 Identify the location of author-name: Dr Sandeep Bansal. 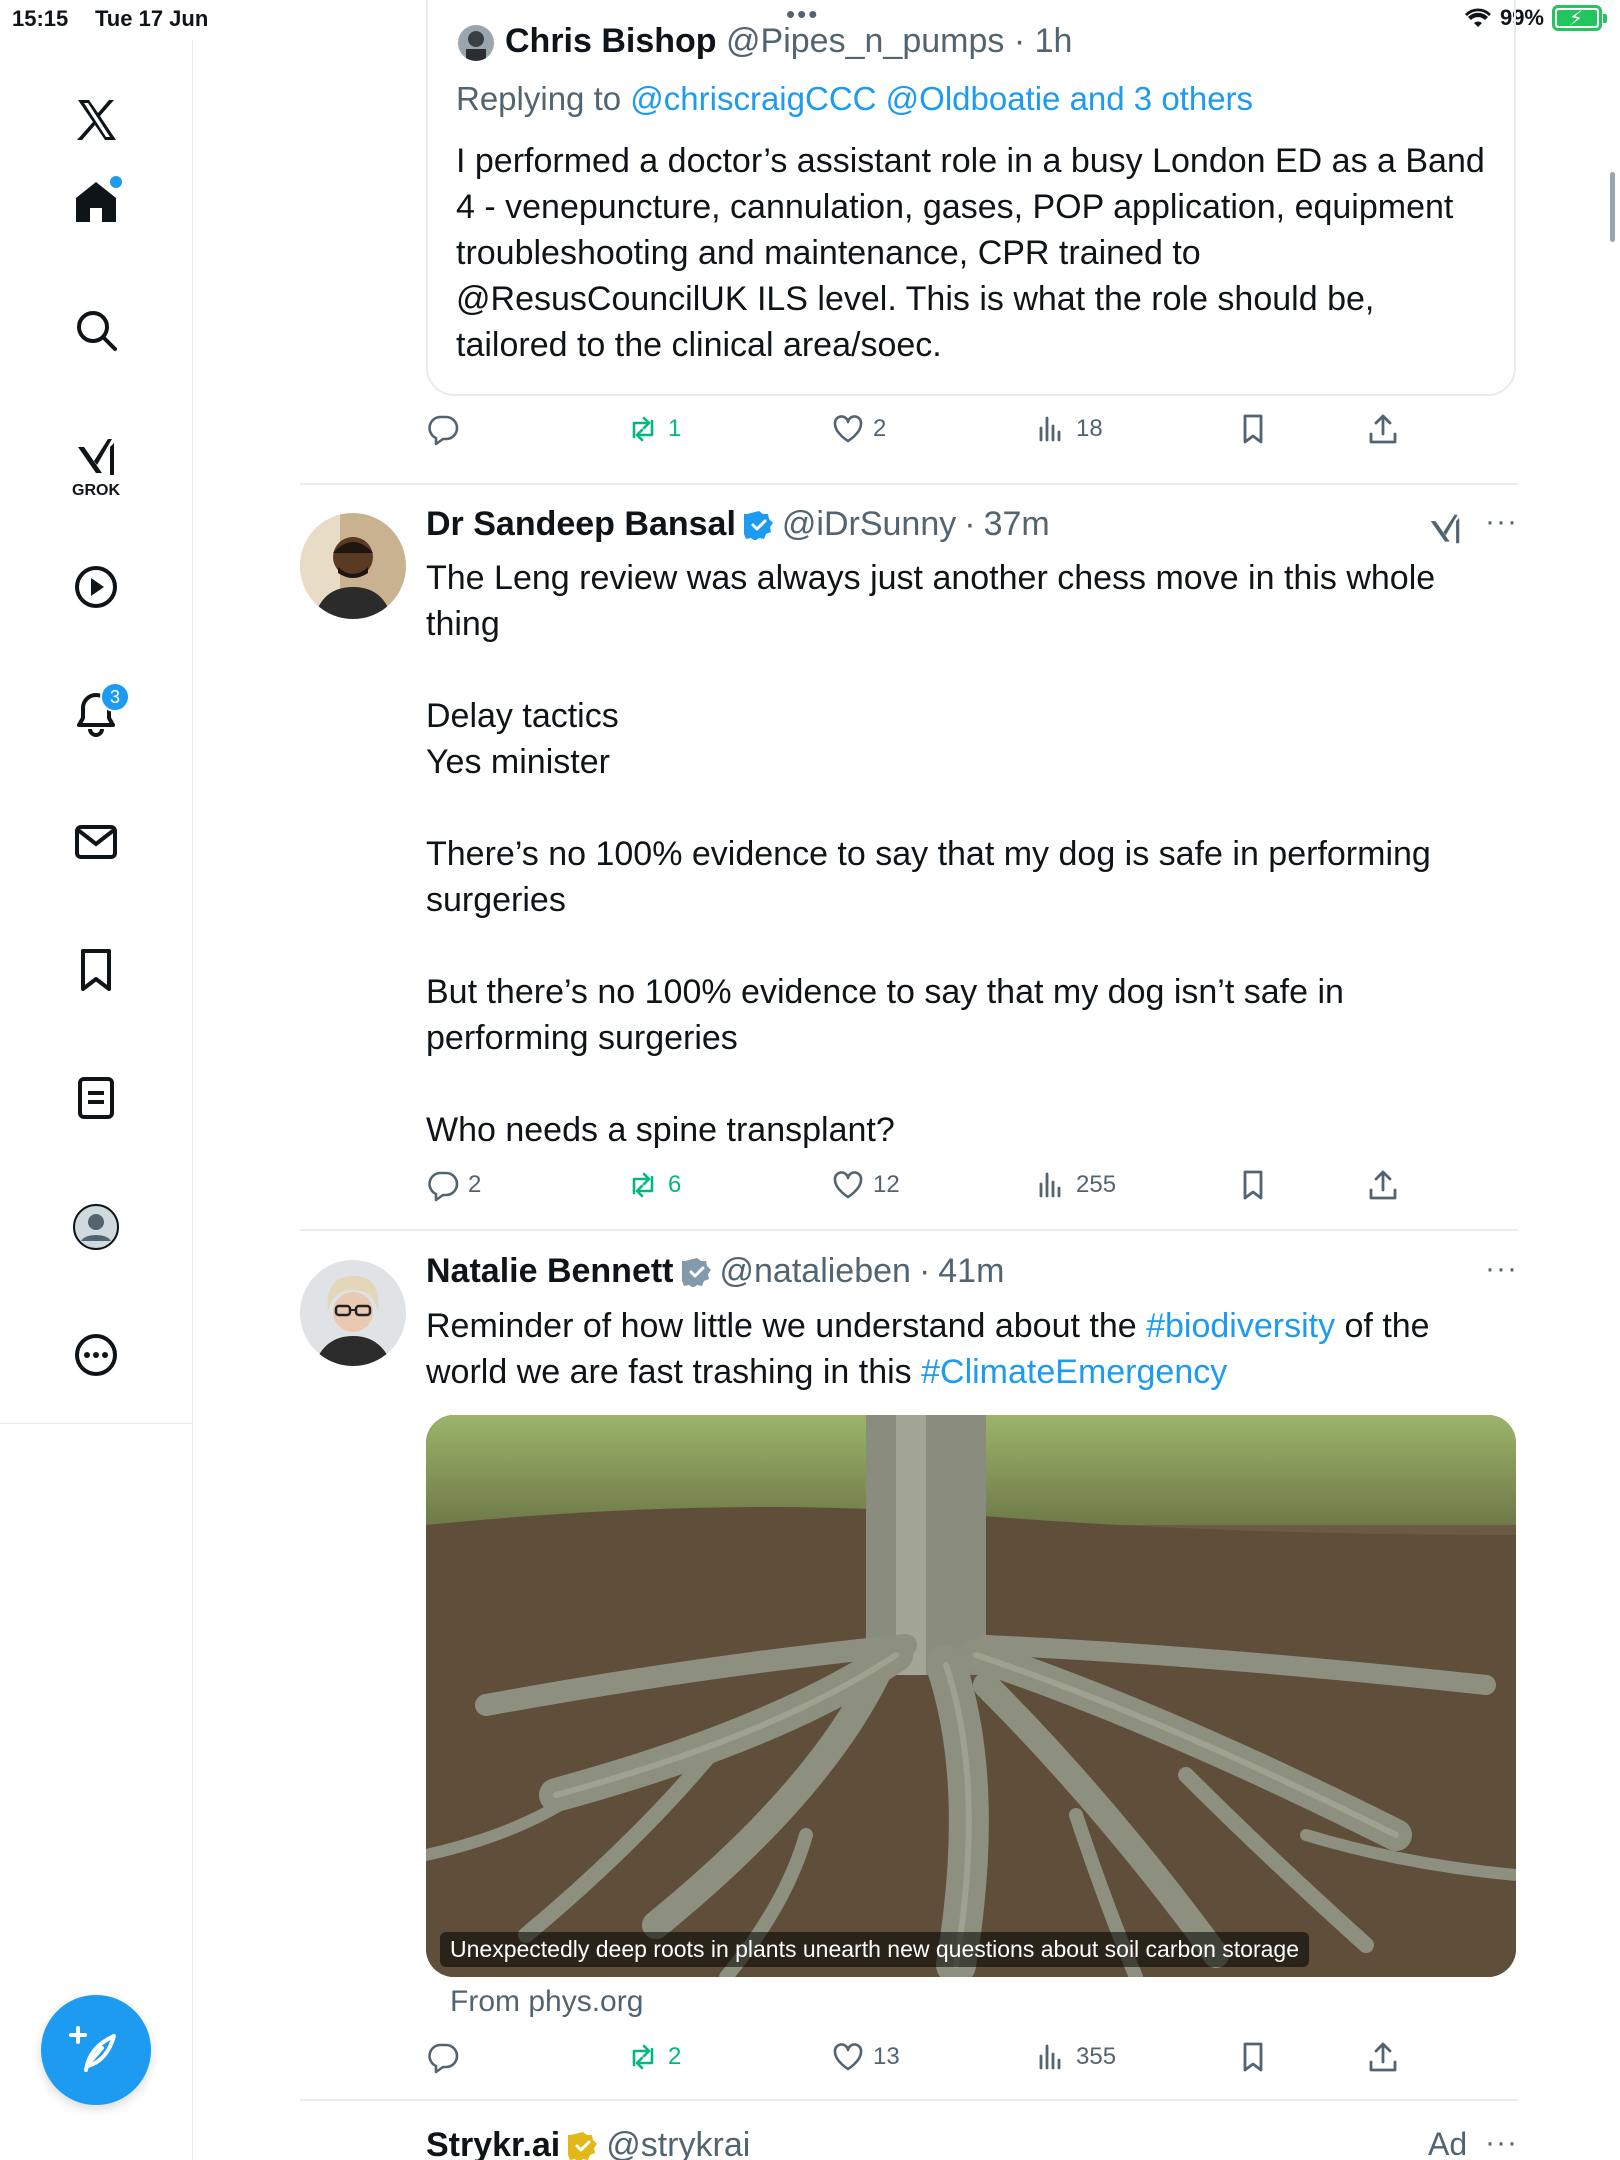
(581, 524).